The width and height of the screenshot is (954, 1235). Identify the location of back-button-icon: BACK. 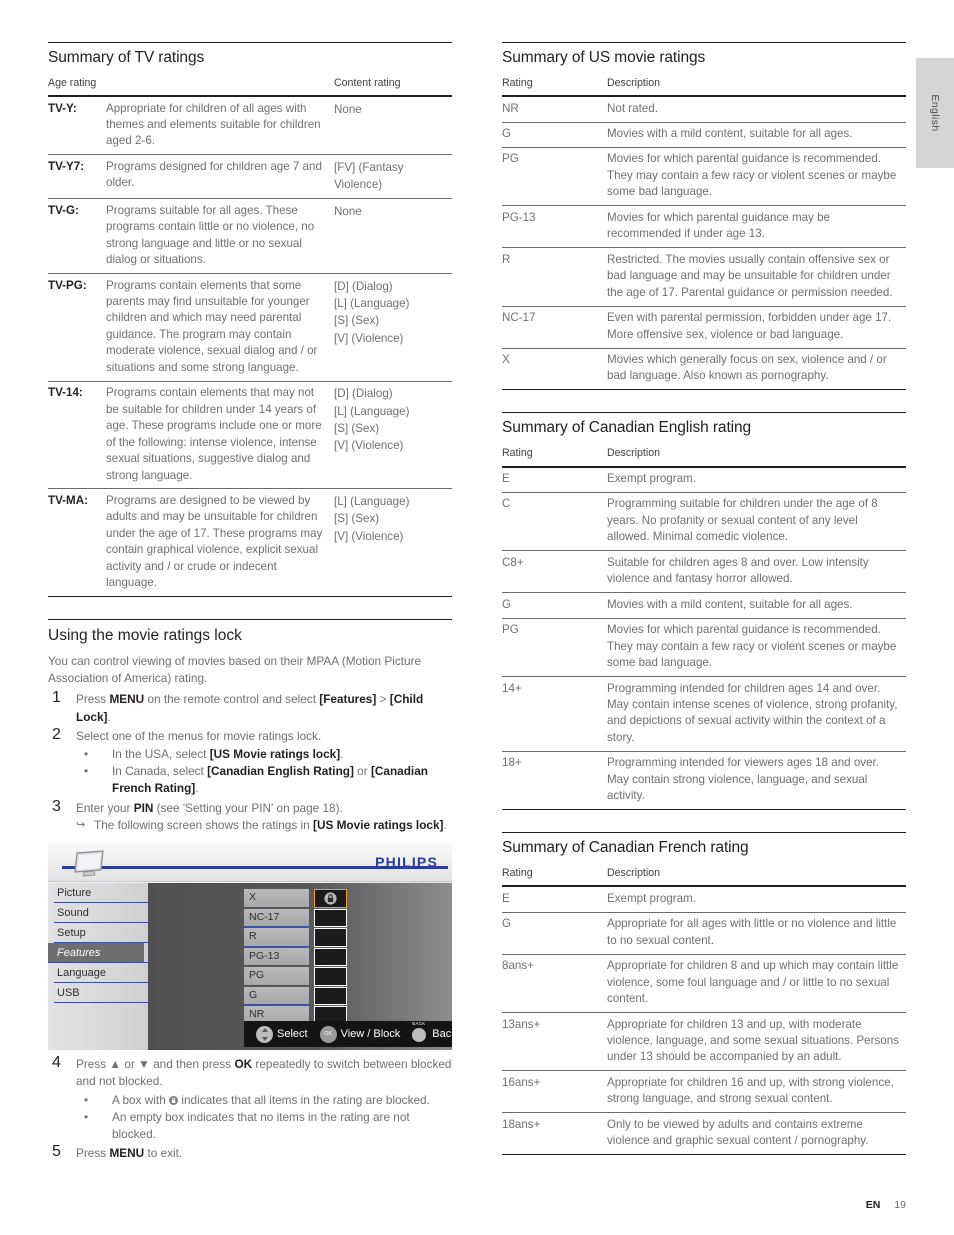
(420, 1032).